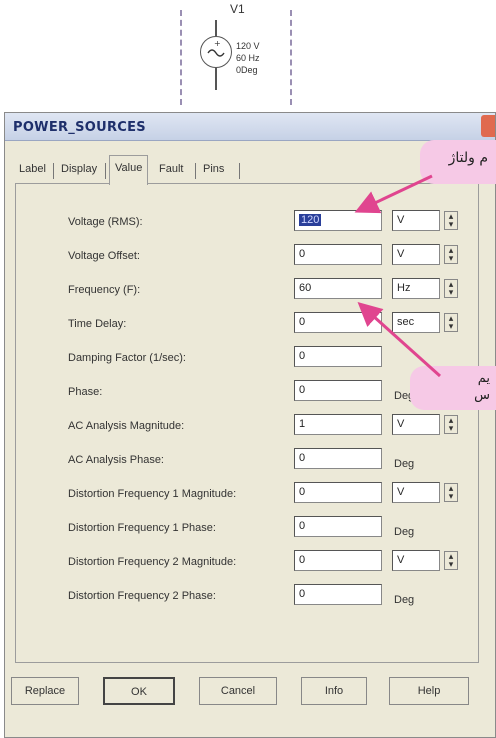 Image resolution: width=496 pixels, height=738 pixels. What do you see at coordinates (338, 390) in the screenshot?
I see `phase-input: 0` at bounding box center [338, 390].